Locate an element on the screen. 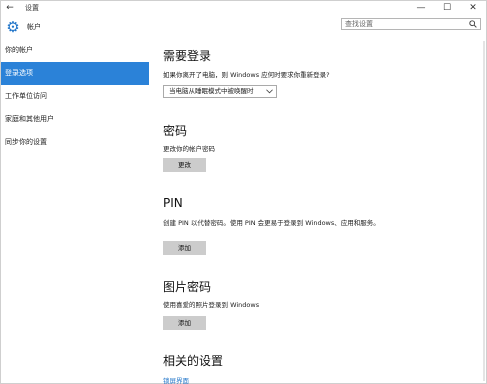 This screenshot has width=487, height=384. password-heading: 密码 is located at coordinates (175, 131).